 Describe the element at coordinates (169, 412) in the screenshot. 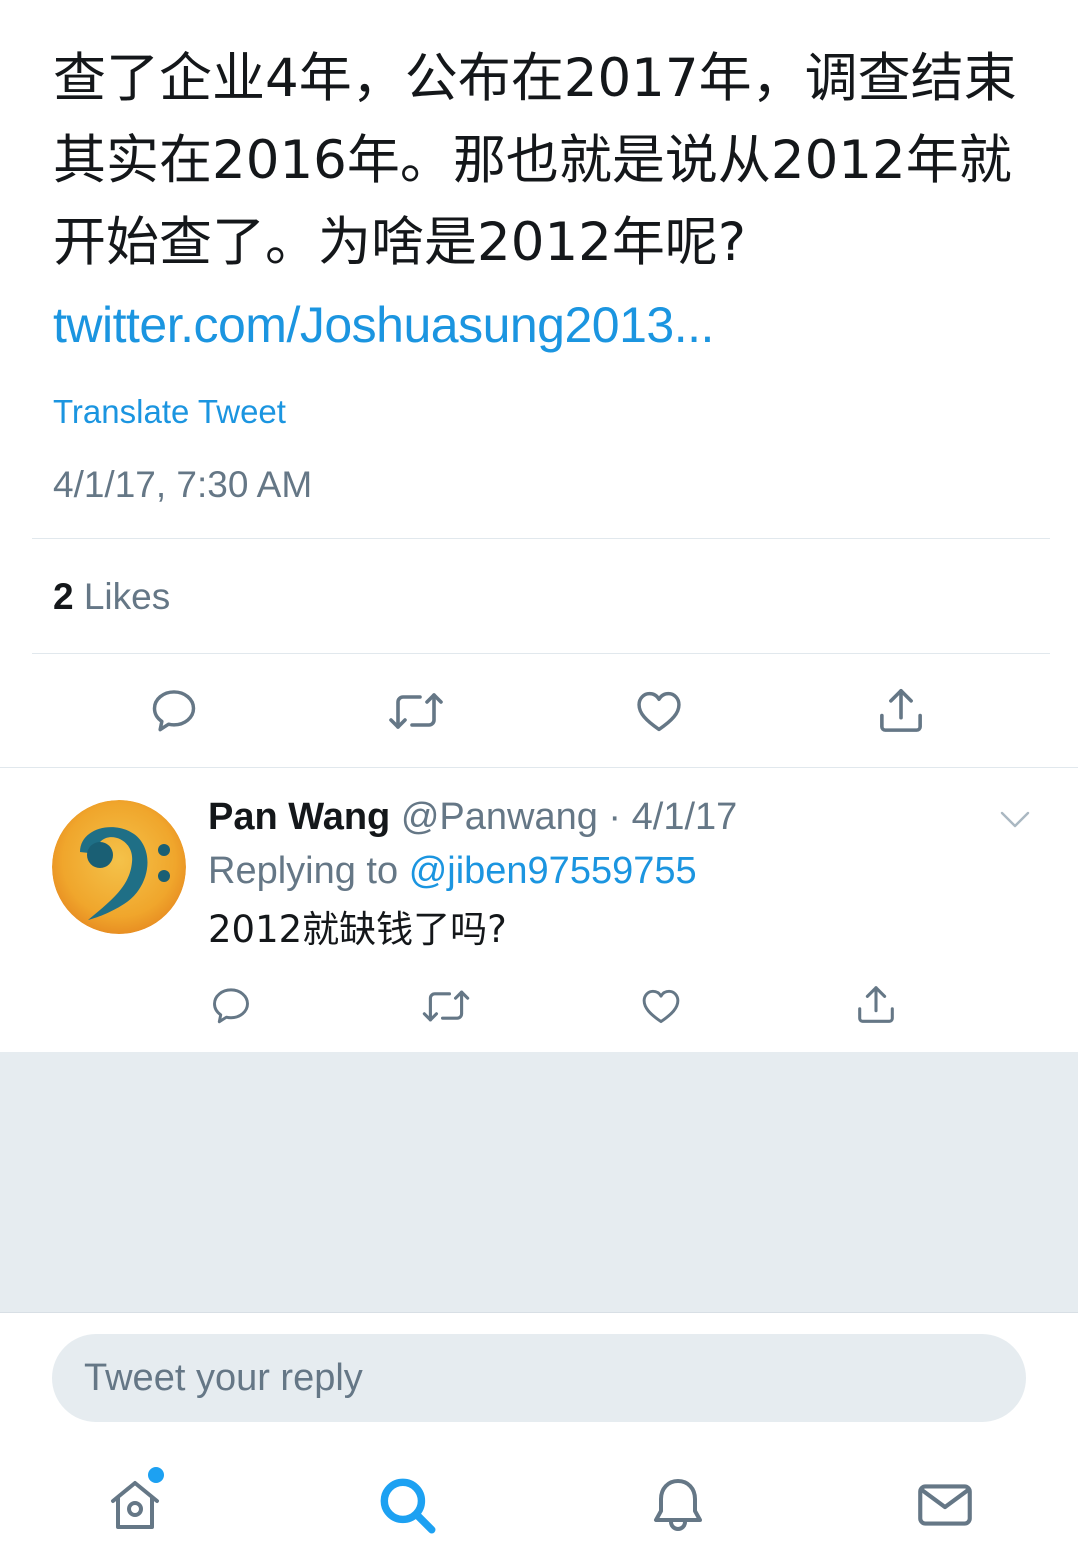

I see `translate-tweet-link: Translate Tweet` at that location.